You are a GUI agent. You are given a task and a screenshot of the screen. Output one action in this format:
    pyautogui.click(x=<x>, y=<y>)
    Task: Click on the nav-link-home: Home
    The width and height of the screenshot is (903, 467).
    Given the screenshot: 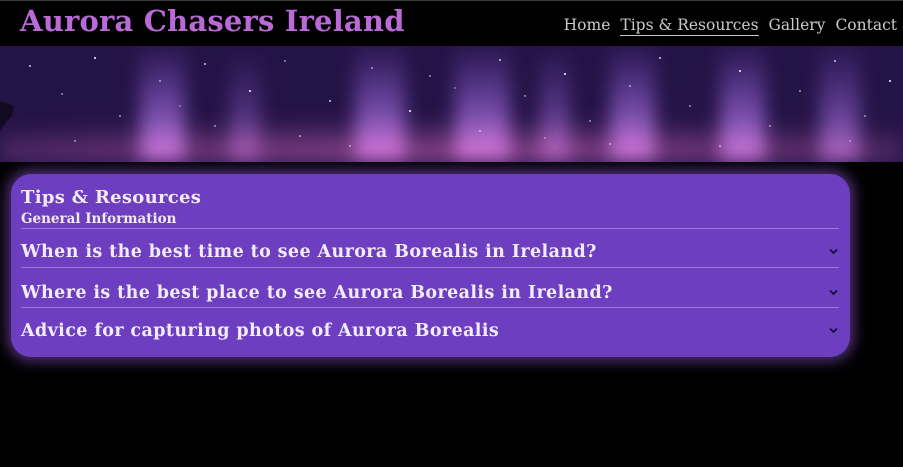 What is the action you would take?
    pyautogui.click(x=587, y=26)
    